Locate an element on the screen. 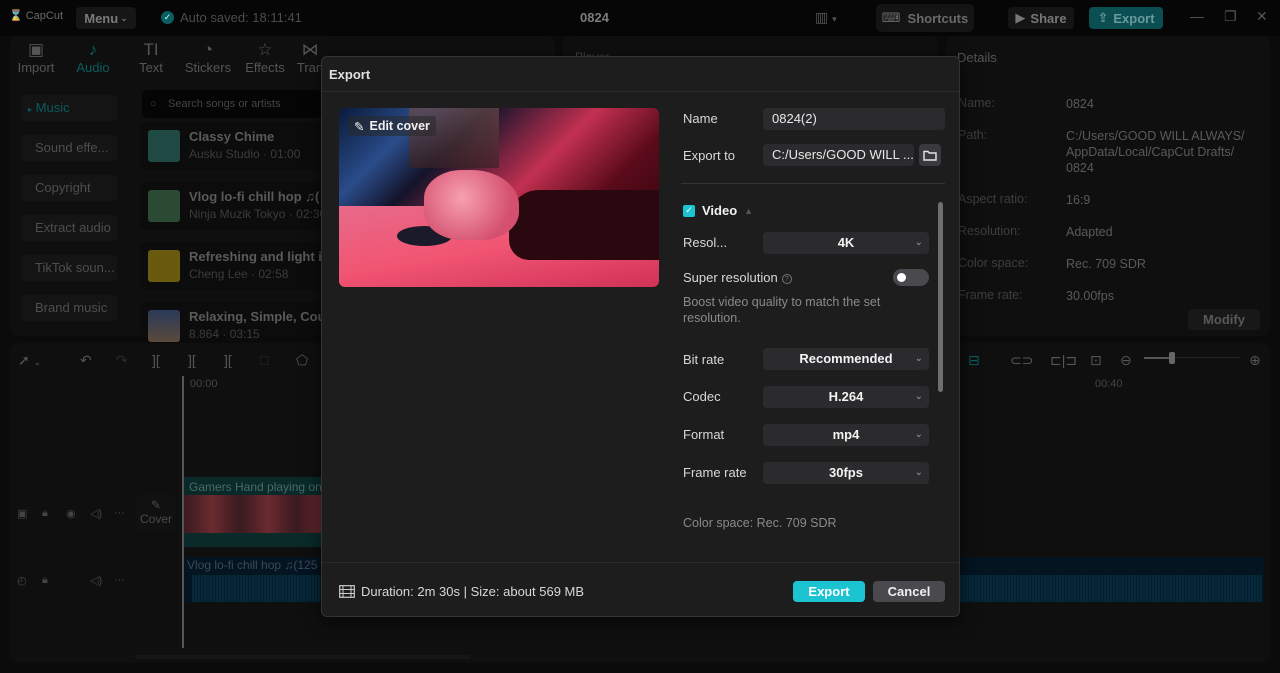 The height and width of the screenshot is (673, 1280). split-icon: ][ is located at coordinates (156, 360).